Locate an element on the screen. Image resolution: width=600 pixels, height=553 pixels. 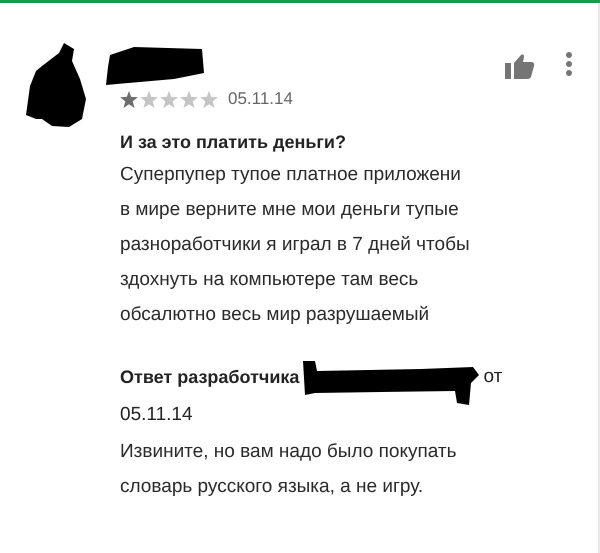
reply-text: Извините, но вам надо было покупать словарь русского языка, а не игру. is located at coordinates (289, 469).